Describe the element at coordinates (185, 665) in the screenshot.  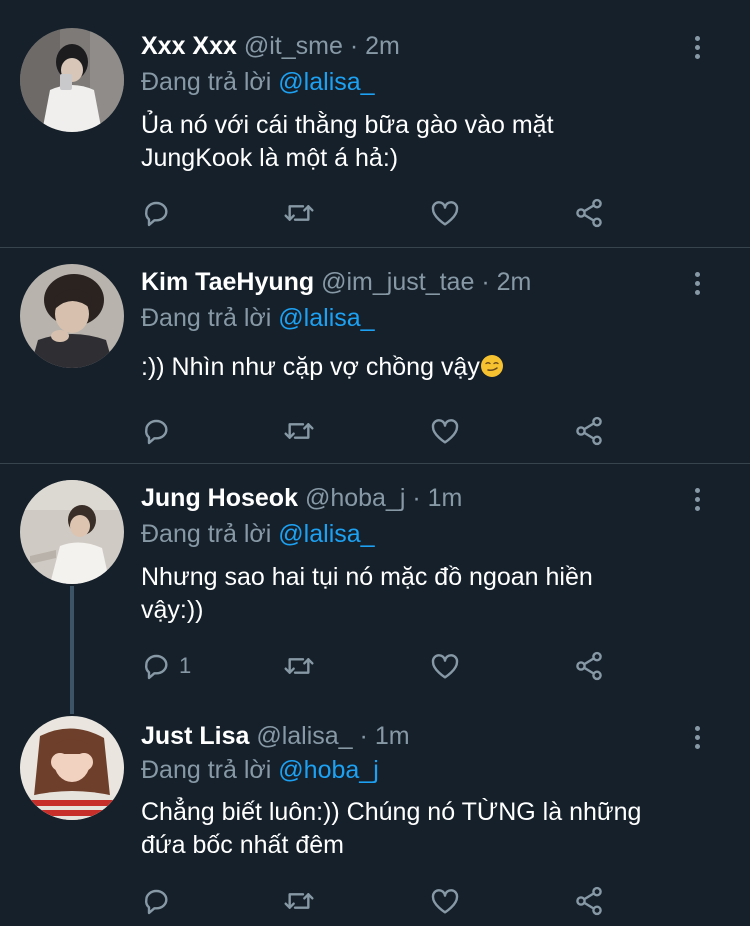
I see `reply-count: 1` at that location.